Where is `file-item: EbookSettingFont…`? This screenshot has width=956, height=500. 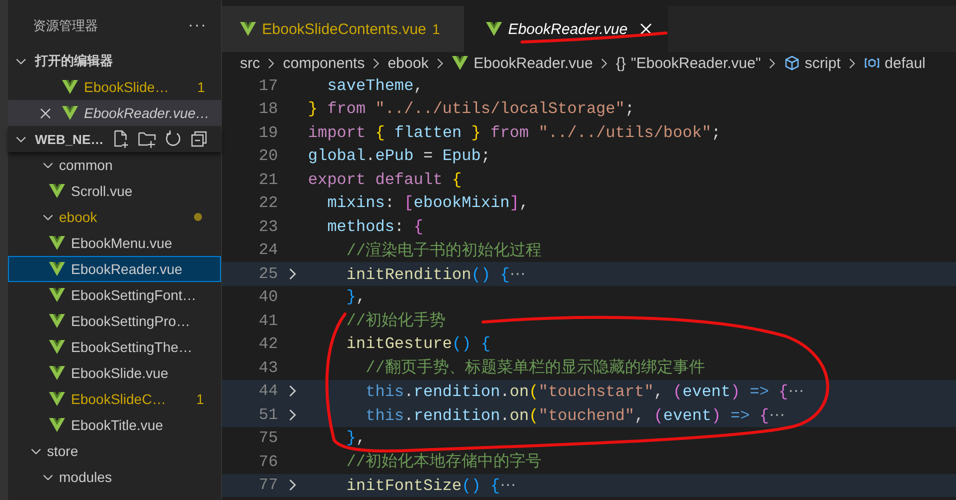 file-item: EbookSettingFont… is located at coordinates (114, 295).